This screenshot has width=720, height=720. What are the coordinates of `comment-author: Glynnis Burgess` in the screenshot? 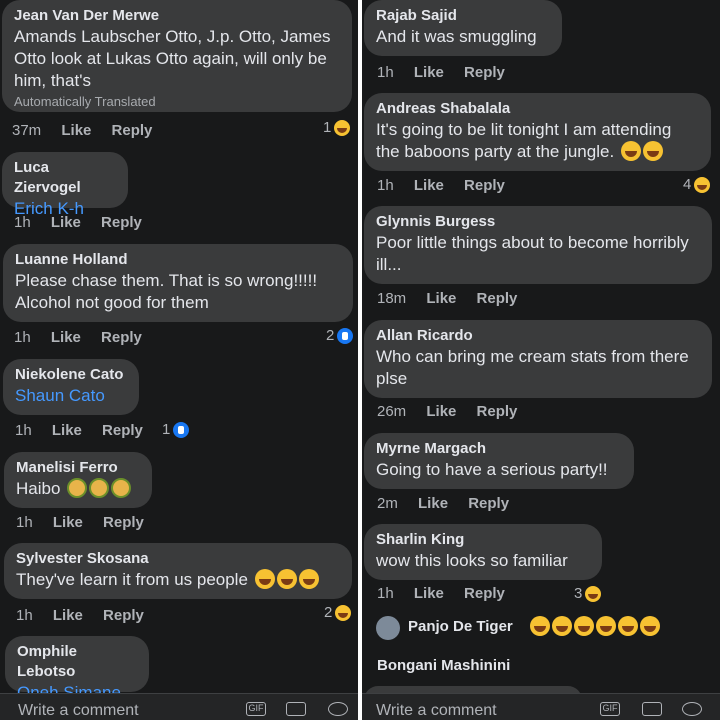 It's located at (538, 222).